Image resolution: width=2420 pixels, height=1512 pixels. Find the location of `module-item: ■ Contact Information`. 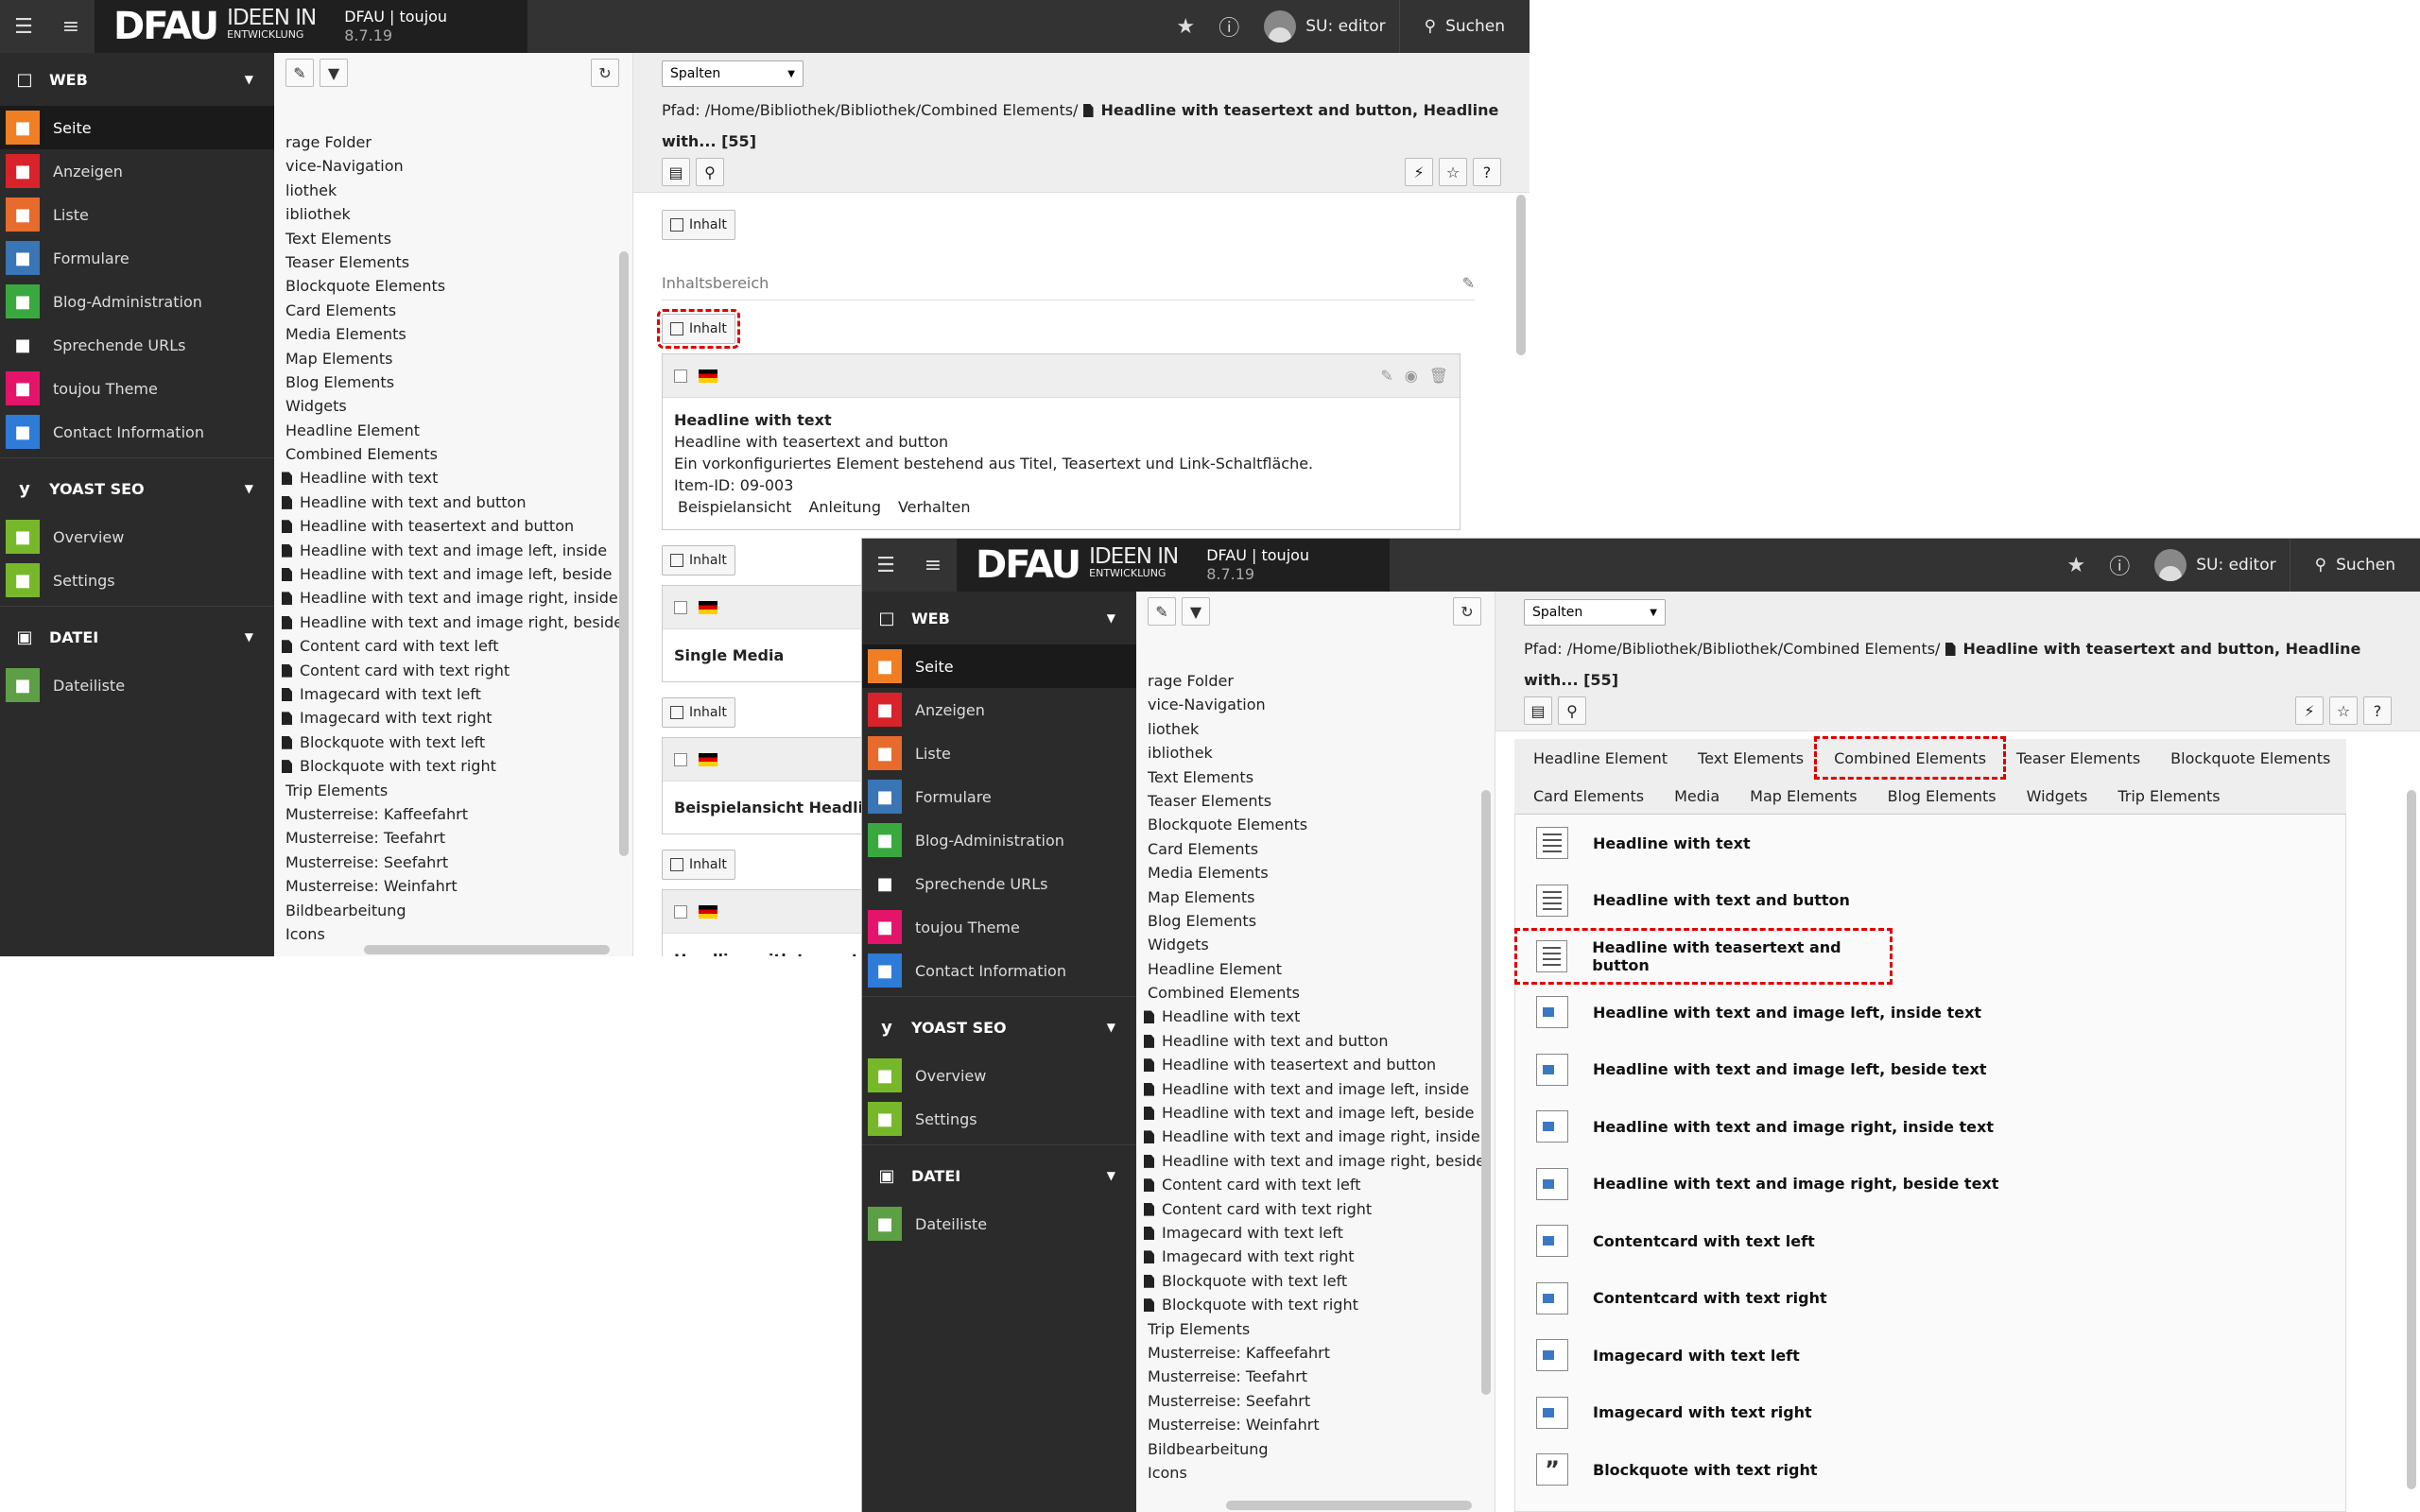

module-item: ■ Contact Information is located at coordinates (137, 432).